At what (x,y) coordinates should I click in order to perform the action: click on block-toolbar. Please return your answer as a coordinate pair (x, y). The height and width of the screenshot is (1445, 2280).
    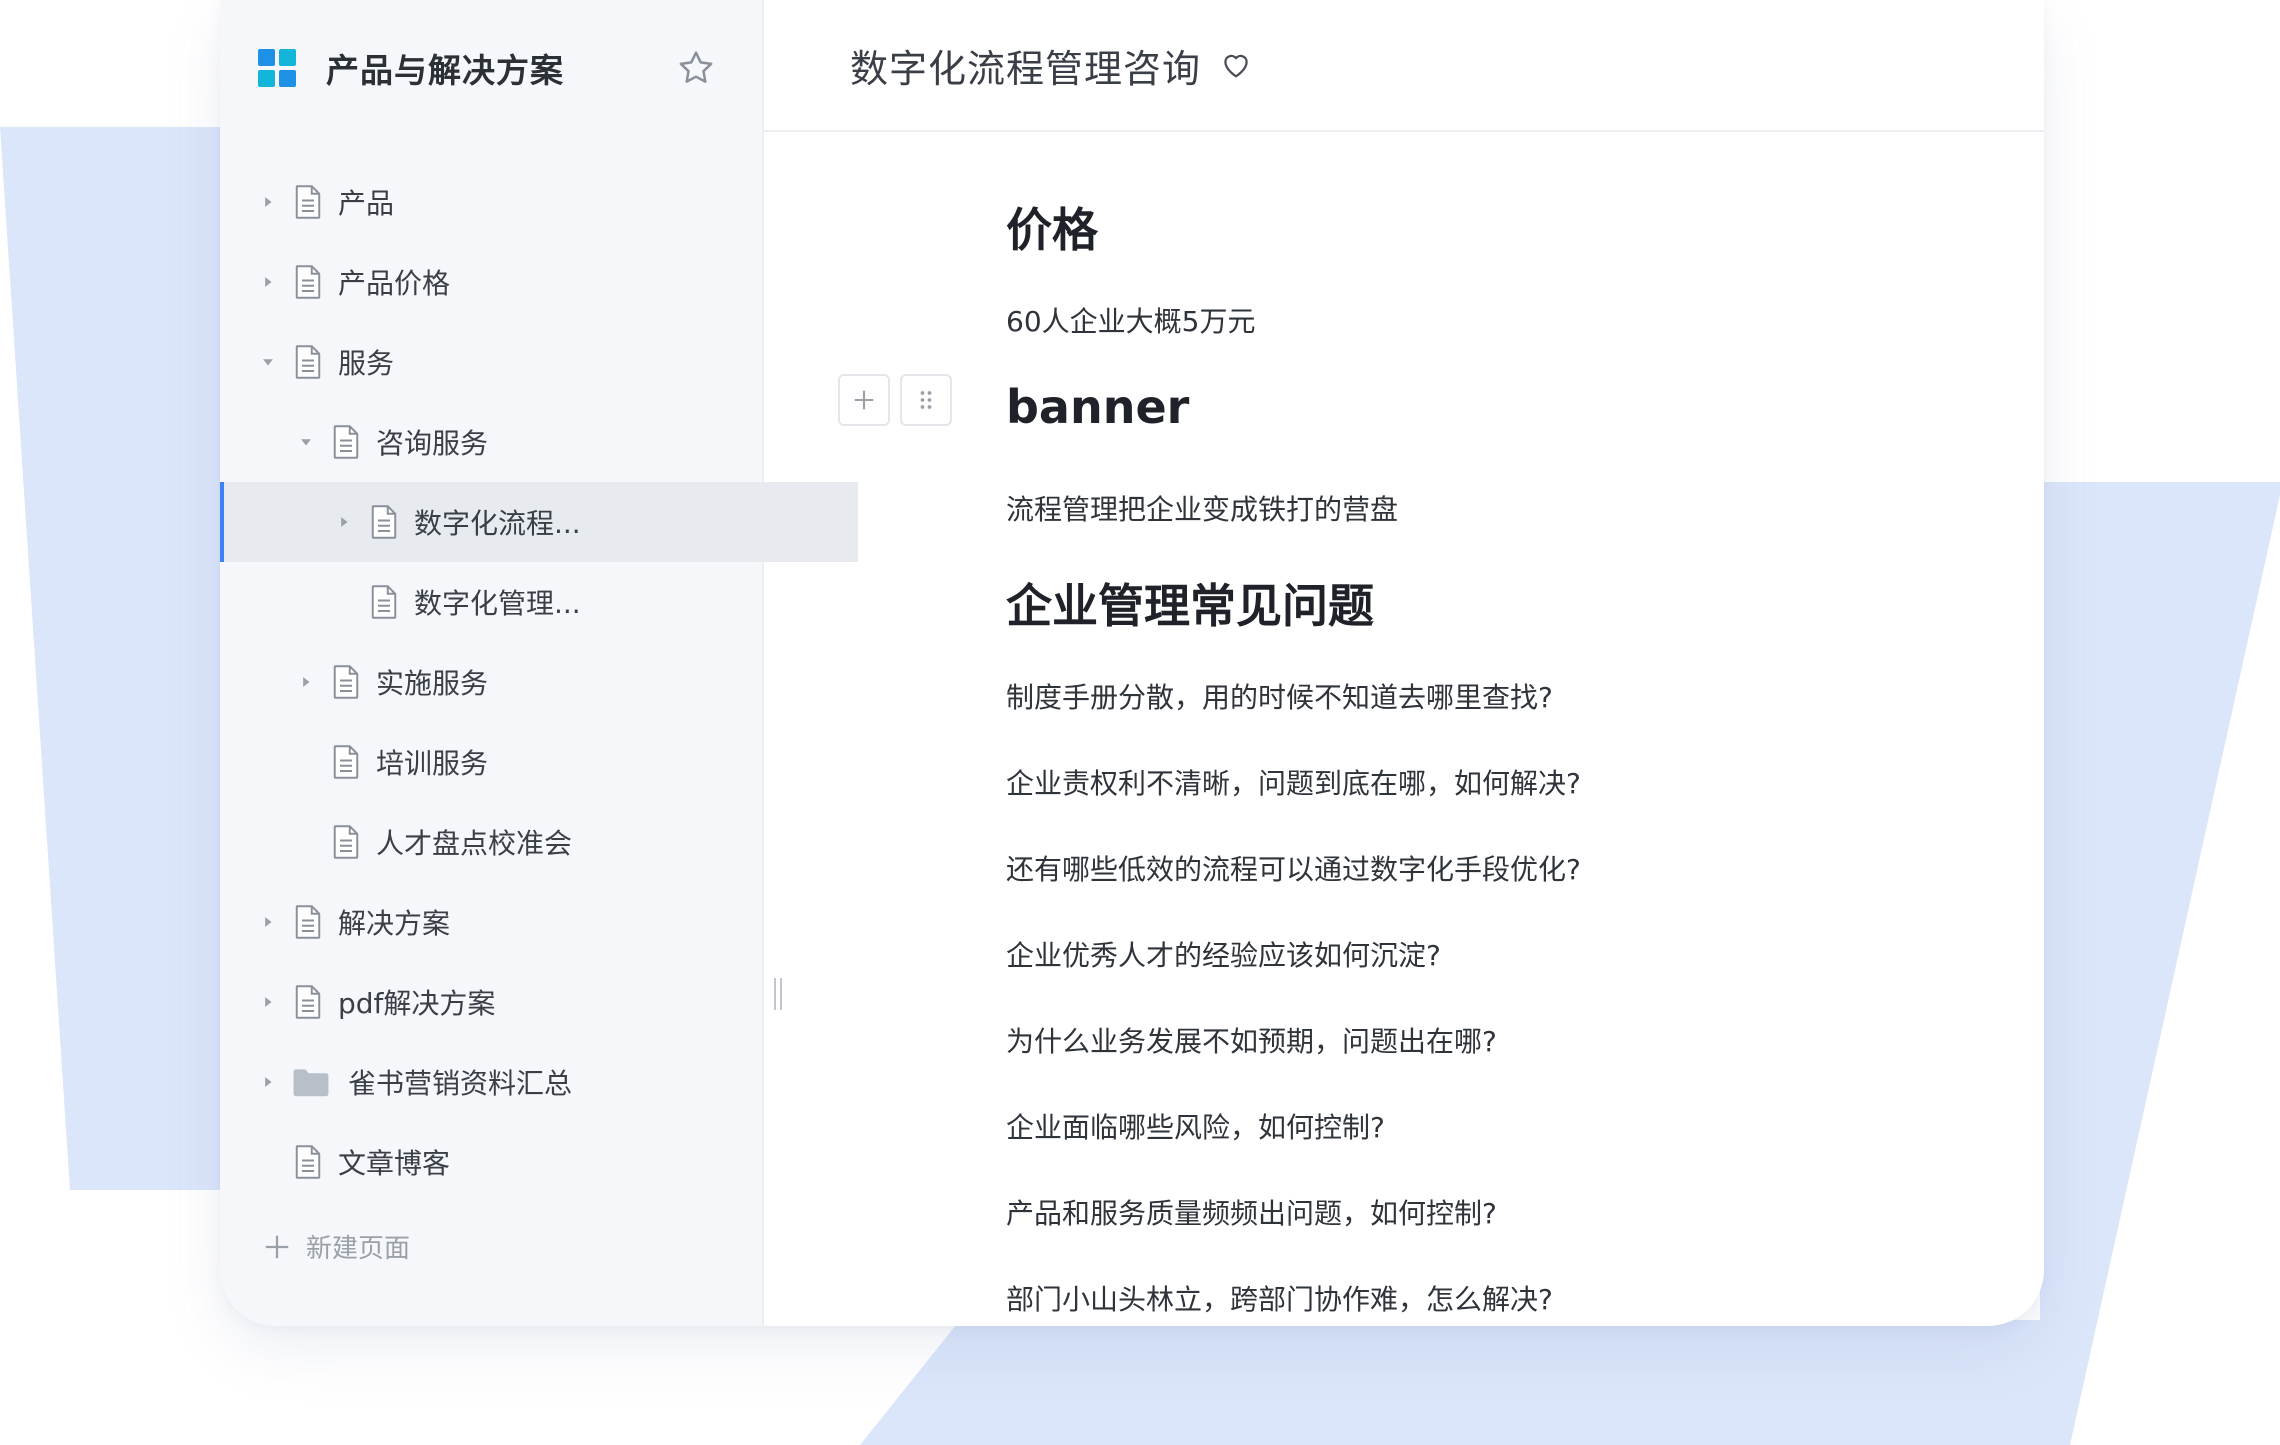
    Looking at the image, I should click on (895, 400).